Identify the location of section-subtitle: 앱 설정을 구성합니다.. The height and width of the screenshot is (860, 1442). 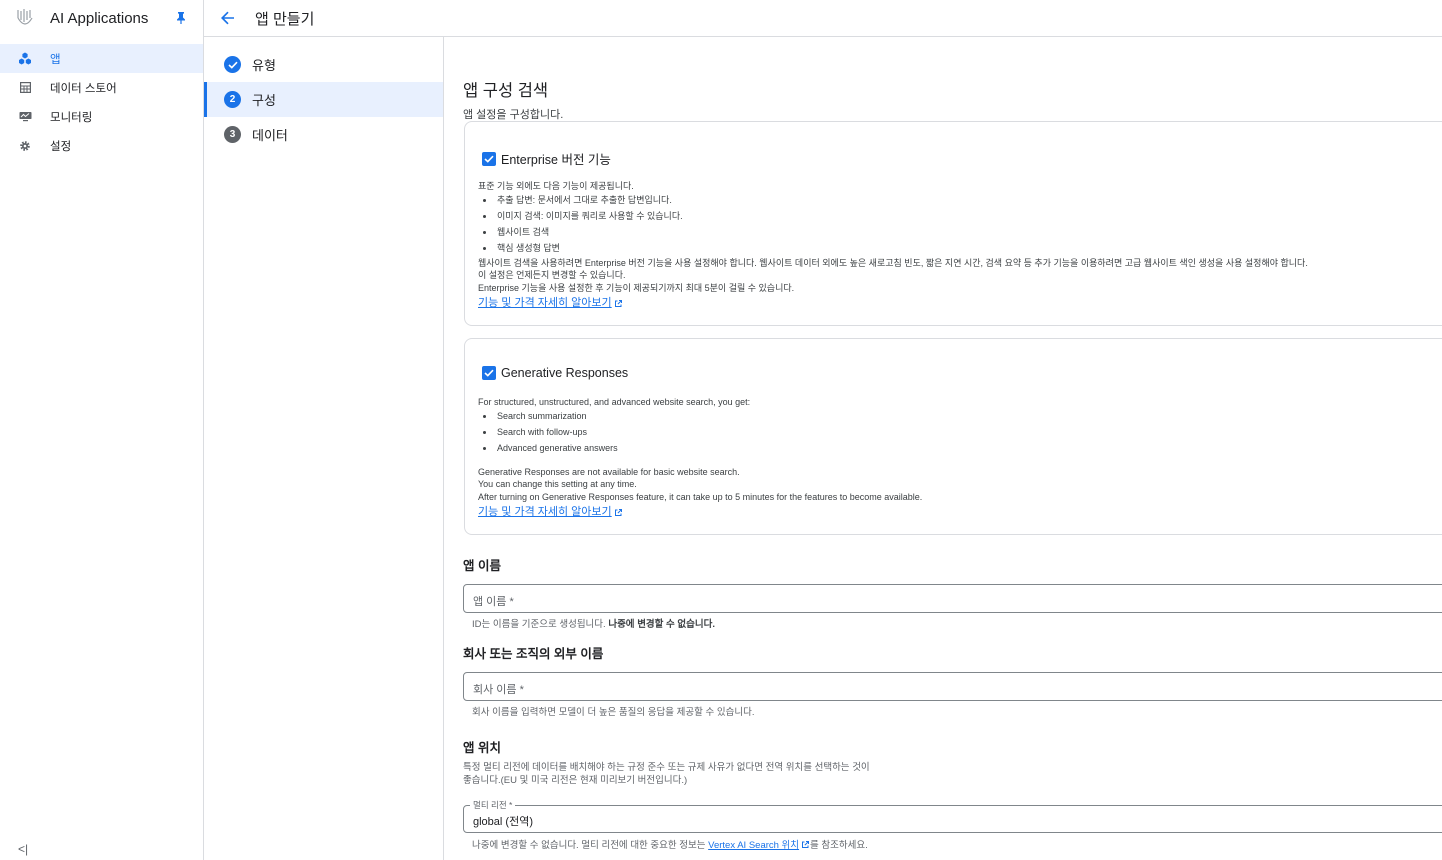
(513, 115).